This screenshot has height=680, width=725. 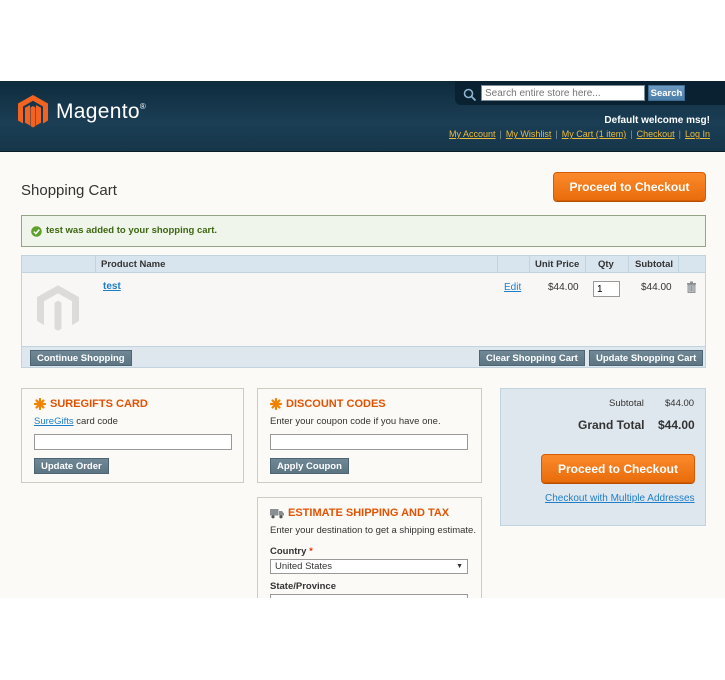 What do you see at coordinates (133, 264) in the screenshot?
I see `column-product-name: Product Name` at bounding box center [133, 264].